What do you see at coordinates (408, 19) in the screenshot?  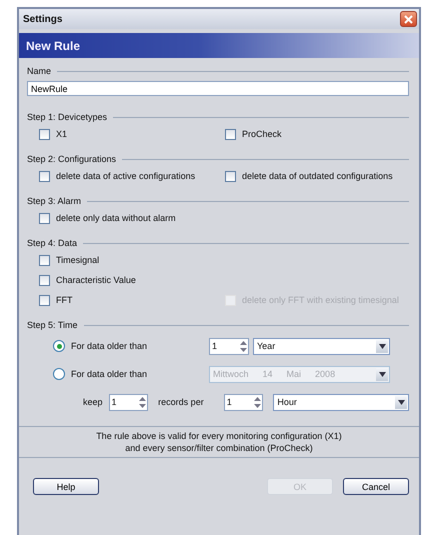 I see `close-icon` at bounding box center [408, 19].